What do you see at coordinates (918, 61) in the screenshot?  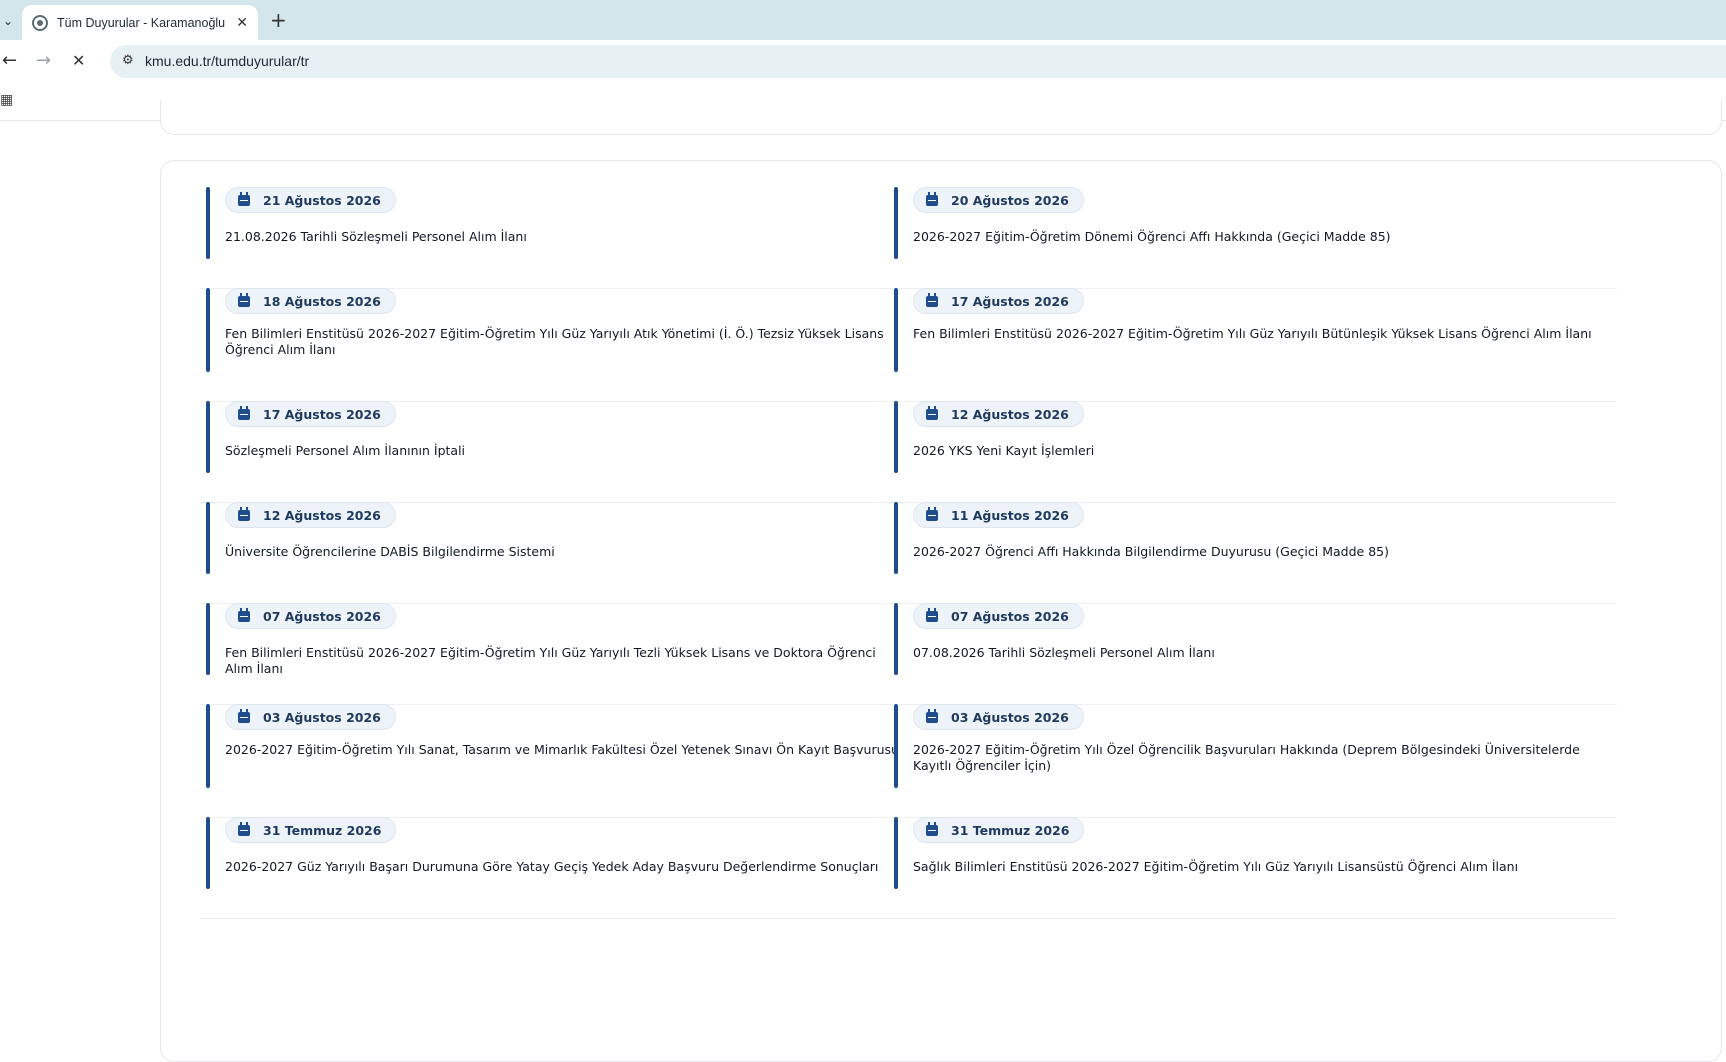 I see `address-bar: ⚙ kmu.edu.tr/tumduyurular/tr` at bounding box center [918, 61].